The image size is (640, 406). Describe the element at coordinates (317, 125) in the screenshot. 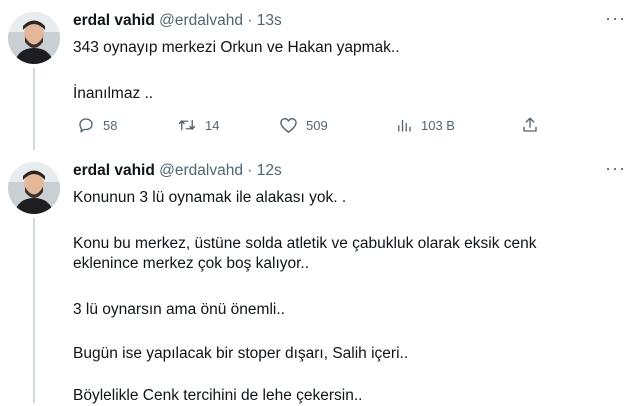

I see `like-count: 509` at that location.